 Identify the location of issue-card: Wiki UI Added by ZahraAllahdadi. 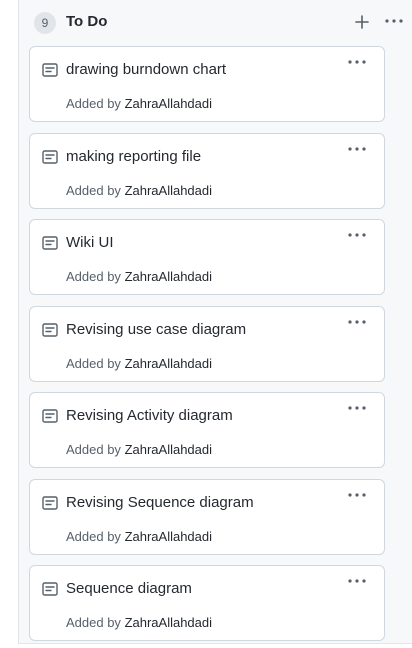
(207, 257).